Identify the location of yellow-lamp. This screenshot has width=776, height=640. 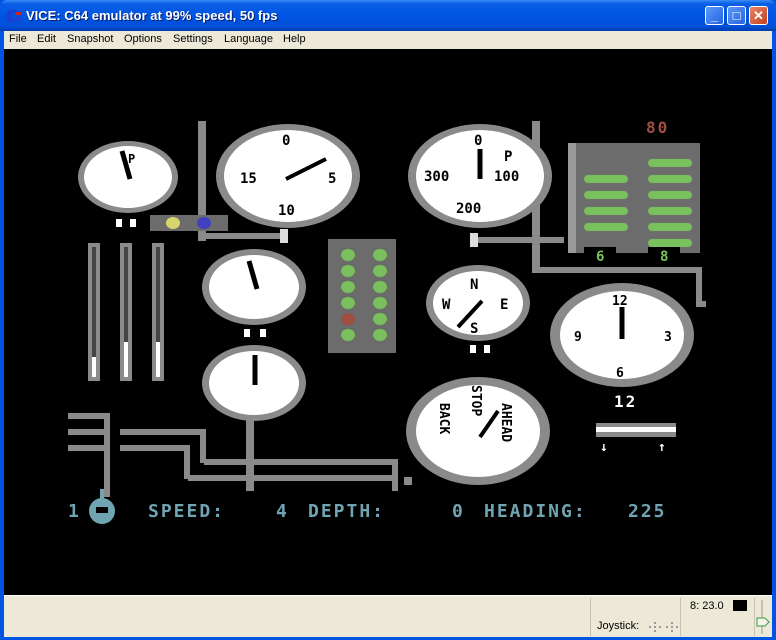
(173, 223).